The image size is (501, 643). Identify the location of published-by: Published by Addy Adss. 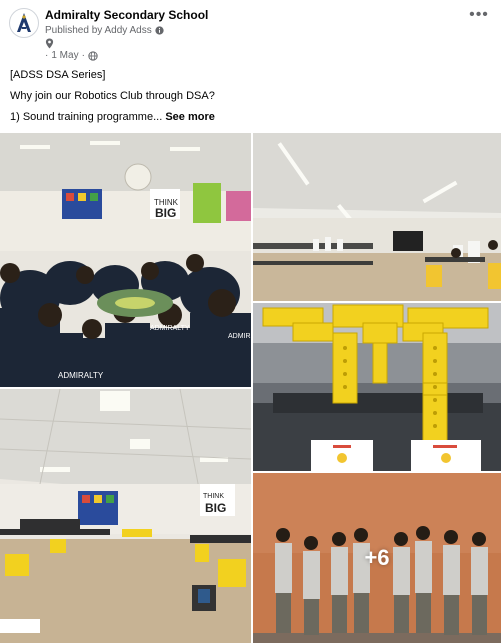
(104, 30).